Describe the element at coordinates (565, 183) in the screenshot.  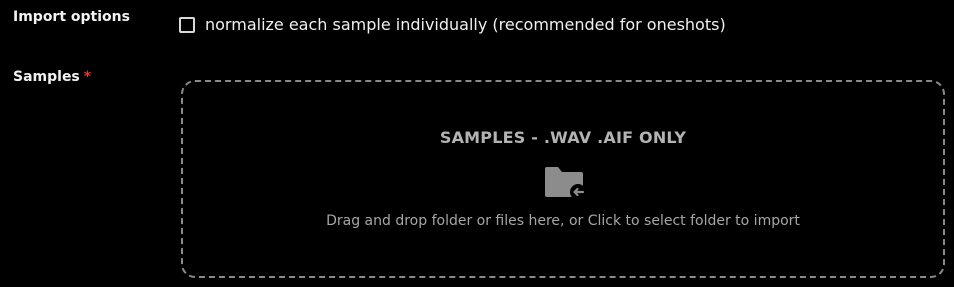
I see `folder-import-icon` at that location.